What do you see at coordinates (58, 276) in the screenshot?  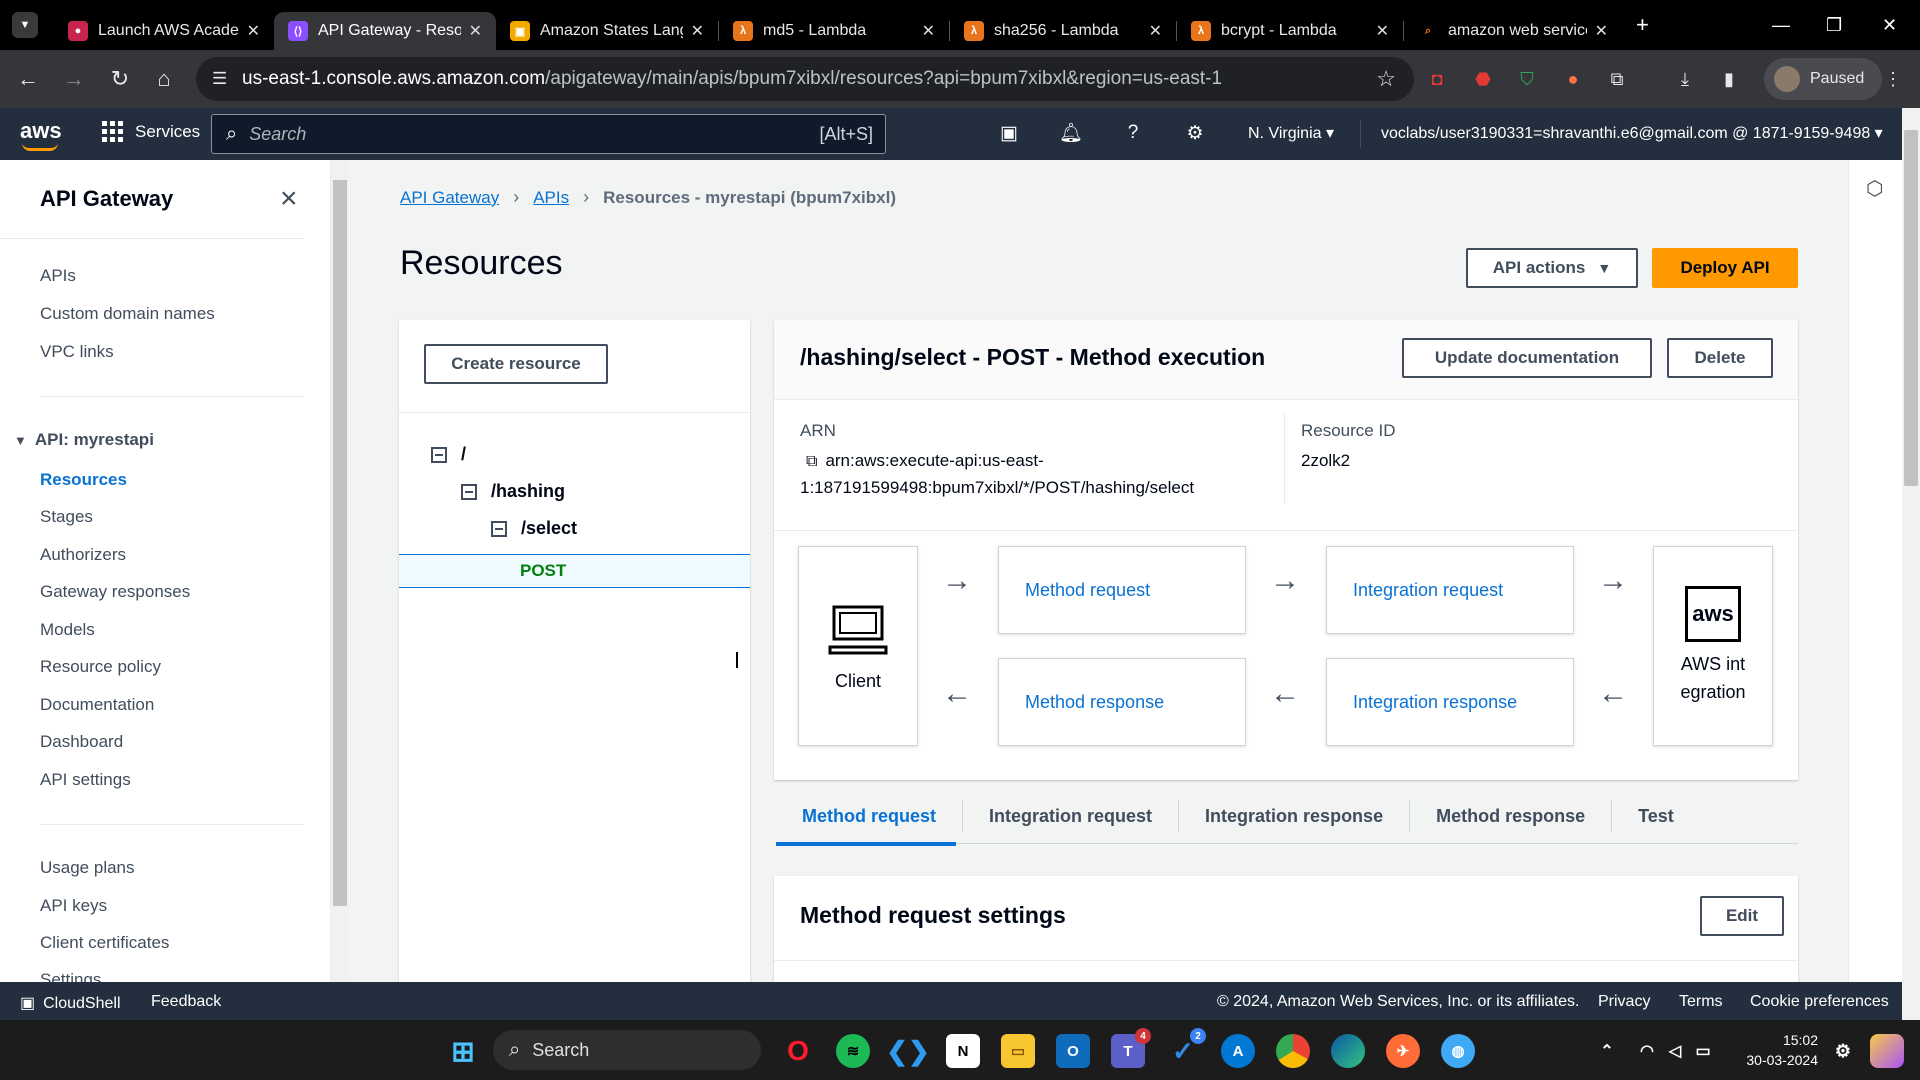 I see `sidebar-item-apis: APIs` at bounding box center [58, 276].